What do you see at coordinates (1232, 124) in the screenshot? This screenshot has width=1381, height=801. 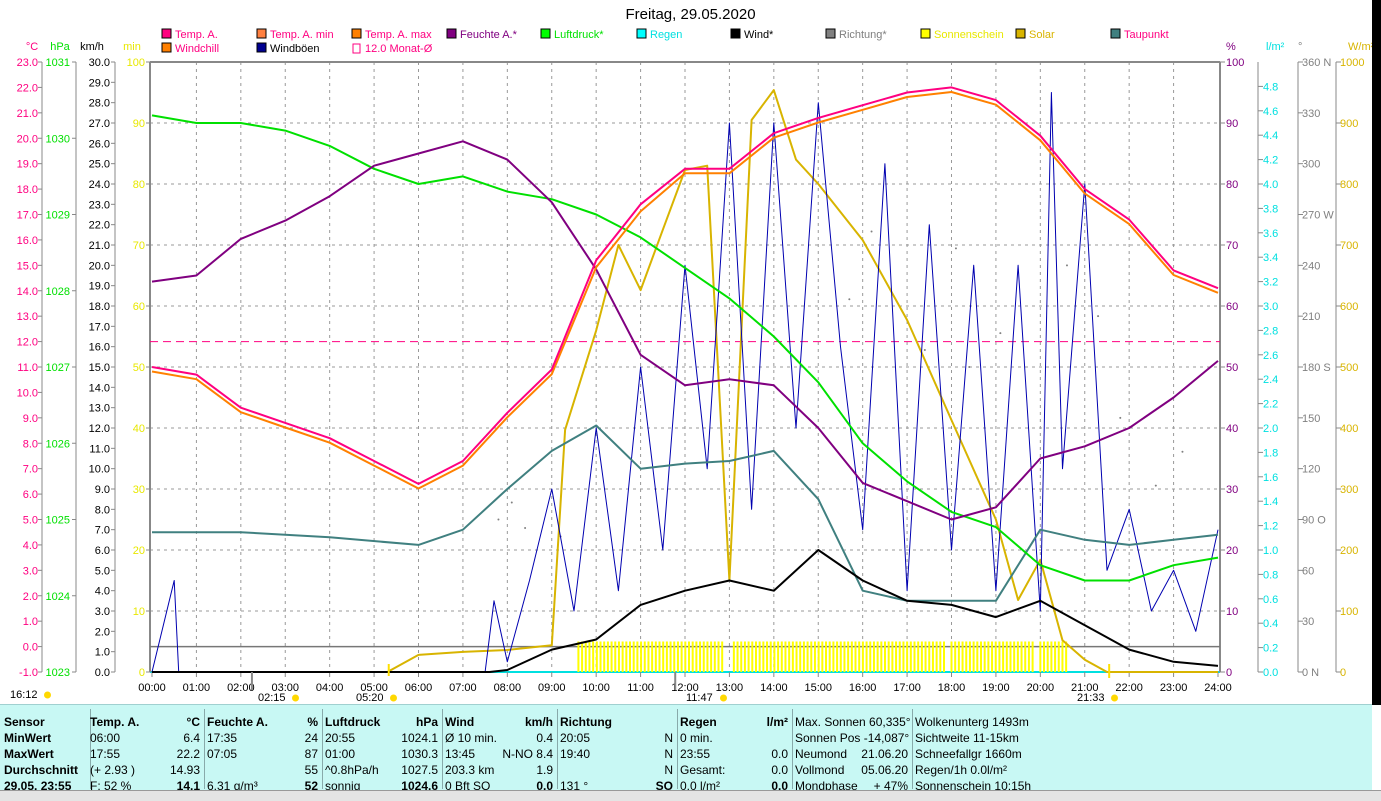 I see `humidity-tick-label: 90` at bounding box center [1232, 124].